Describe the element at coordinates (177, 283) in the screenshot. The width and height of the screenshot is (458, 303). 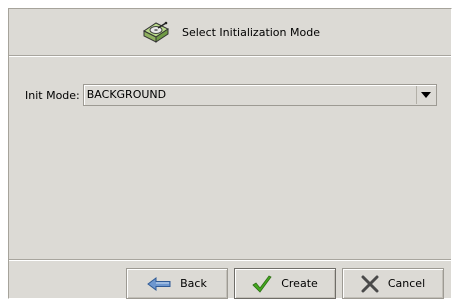
I see `back-button: Back` at that location.